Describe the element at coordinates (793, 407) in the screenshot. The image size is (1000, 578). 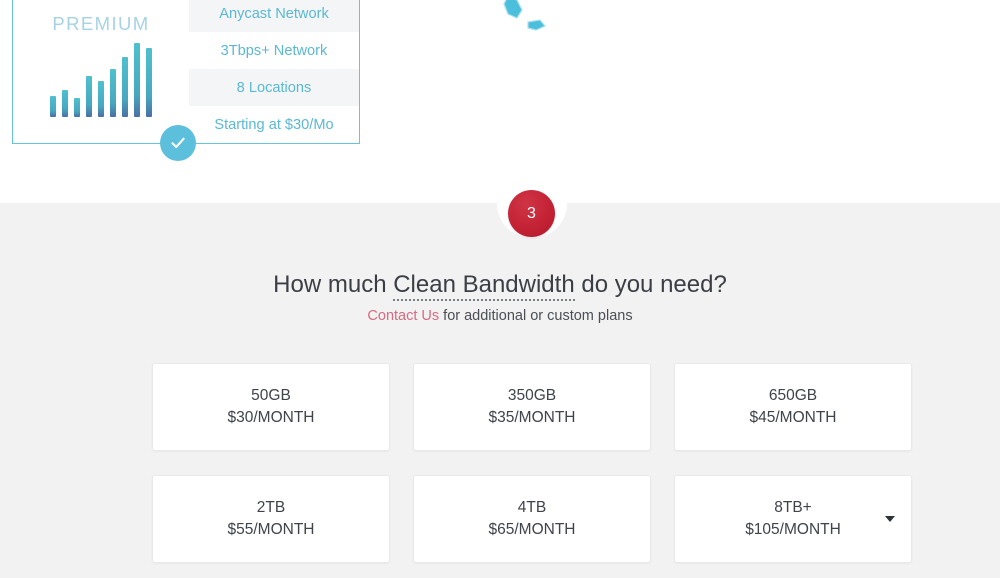
I see `bandwidth-plan-tile: 650GB $45/MONTH` at that location.